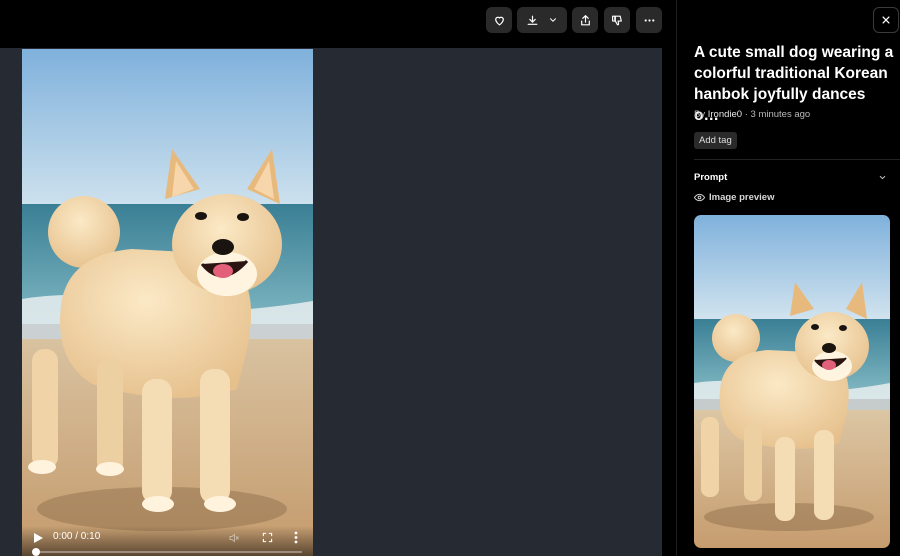 Image resolution: width=900 pixels, height=556 pixels. I want to click on play-icon, so click(38, 538).